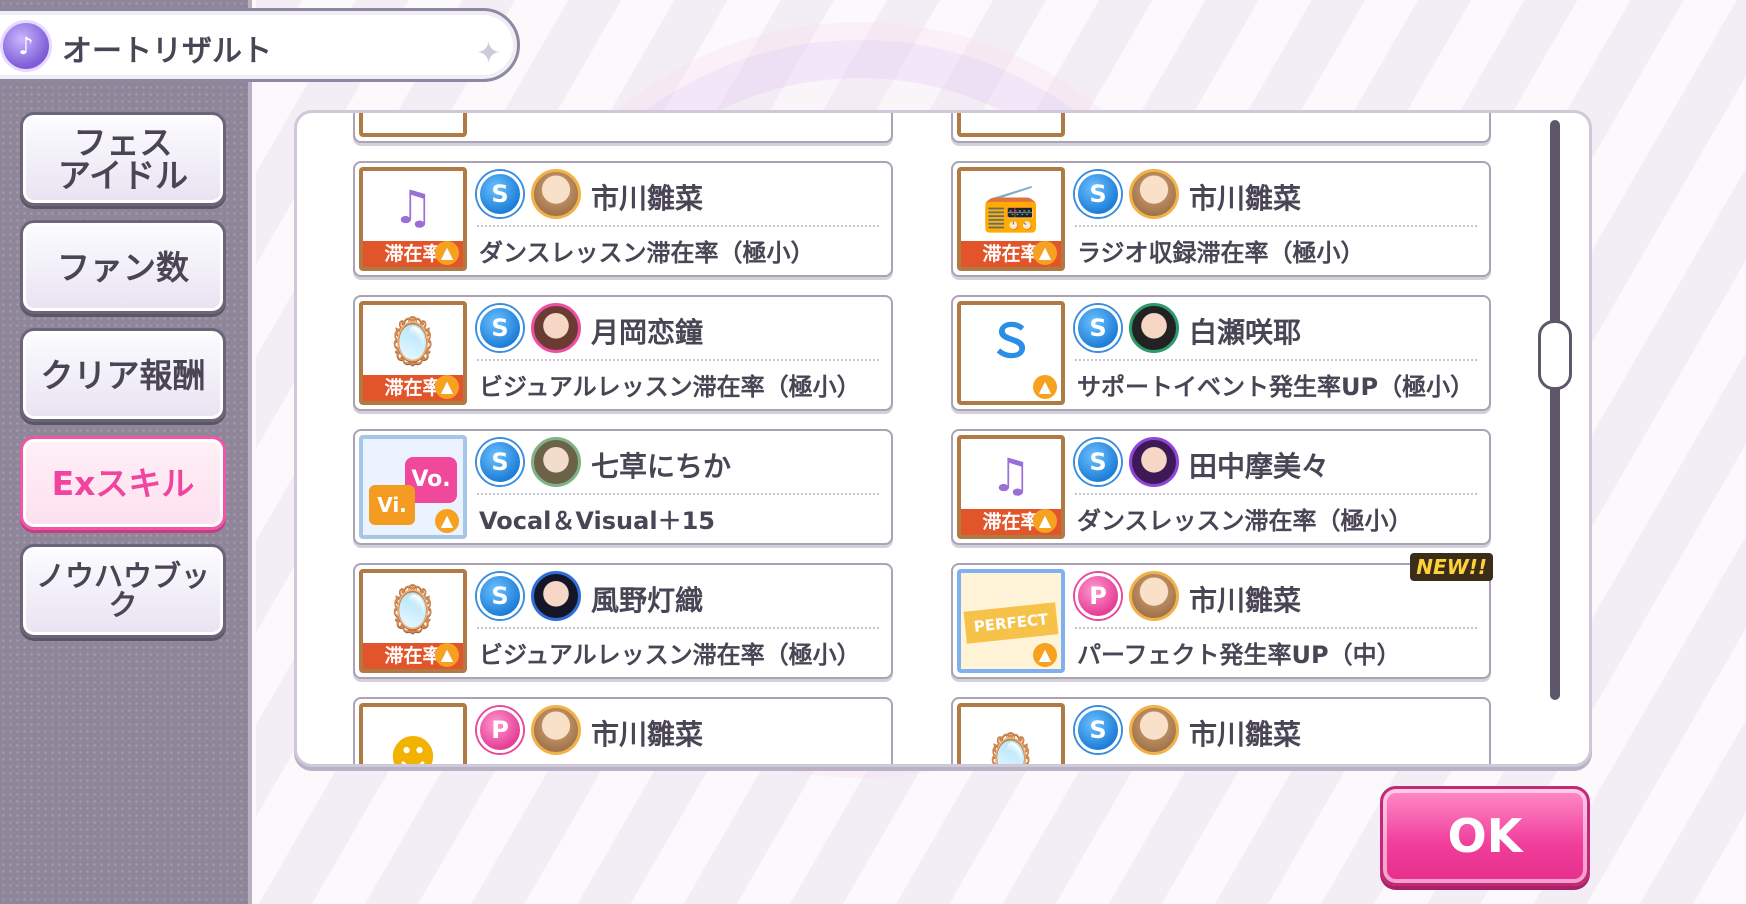  What do you see at coordinates (1245, 332) in the screenshot?
I see `idol-name: 白瀬咲耶` at bounding box center [1245, 332].